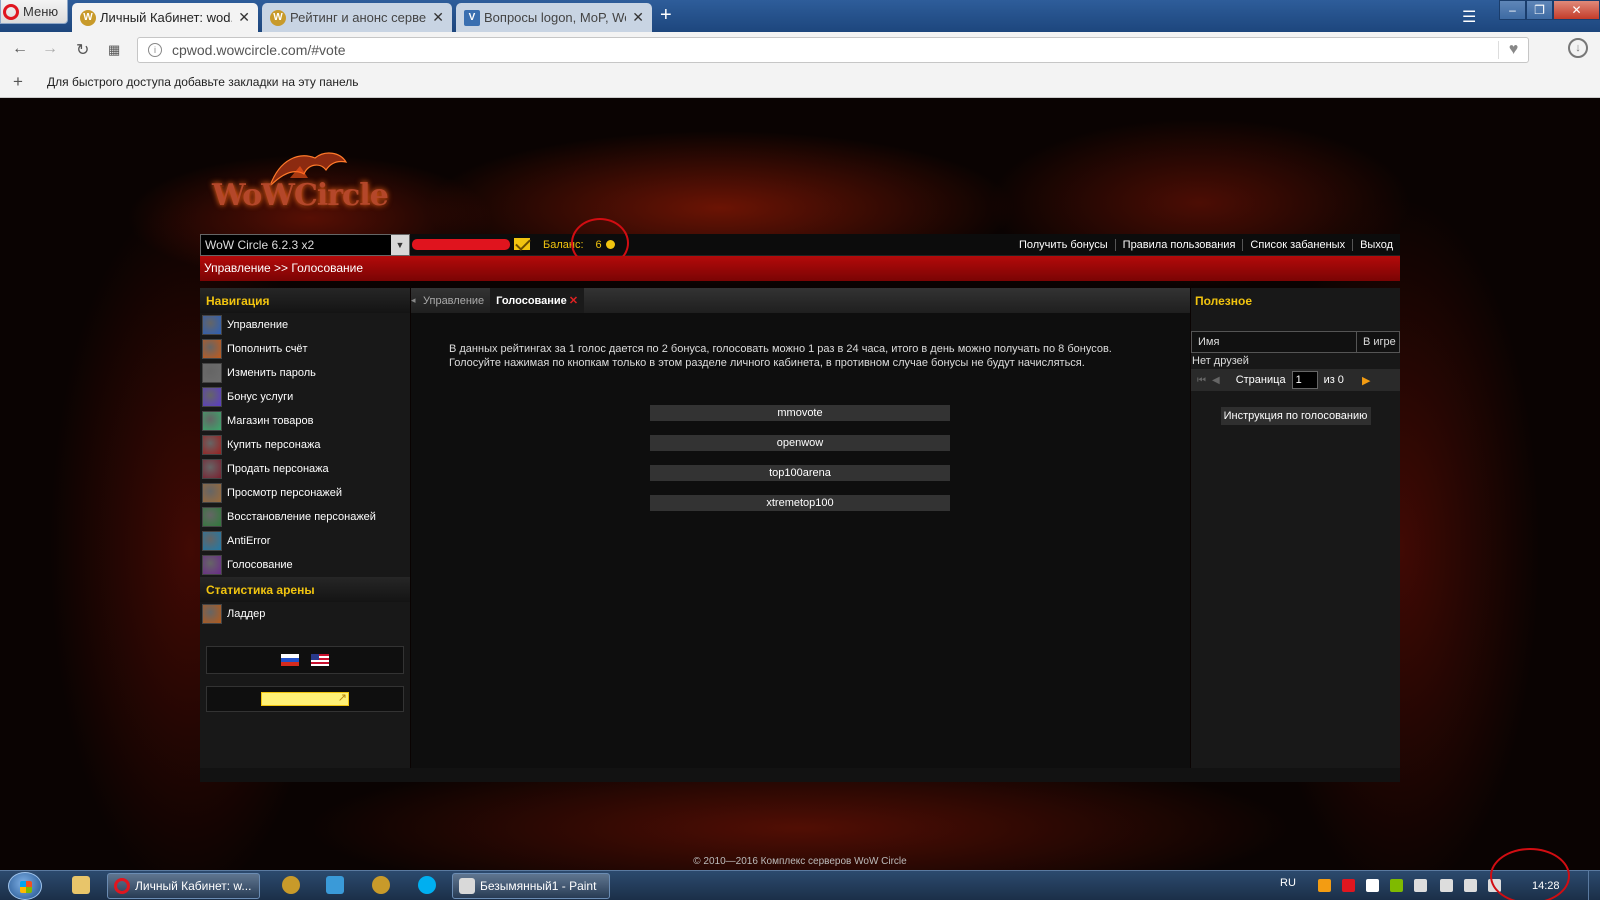  I want to click on browser-tab: V Вопросы logon, MoP, Wo ✕, so click(554, 17).